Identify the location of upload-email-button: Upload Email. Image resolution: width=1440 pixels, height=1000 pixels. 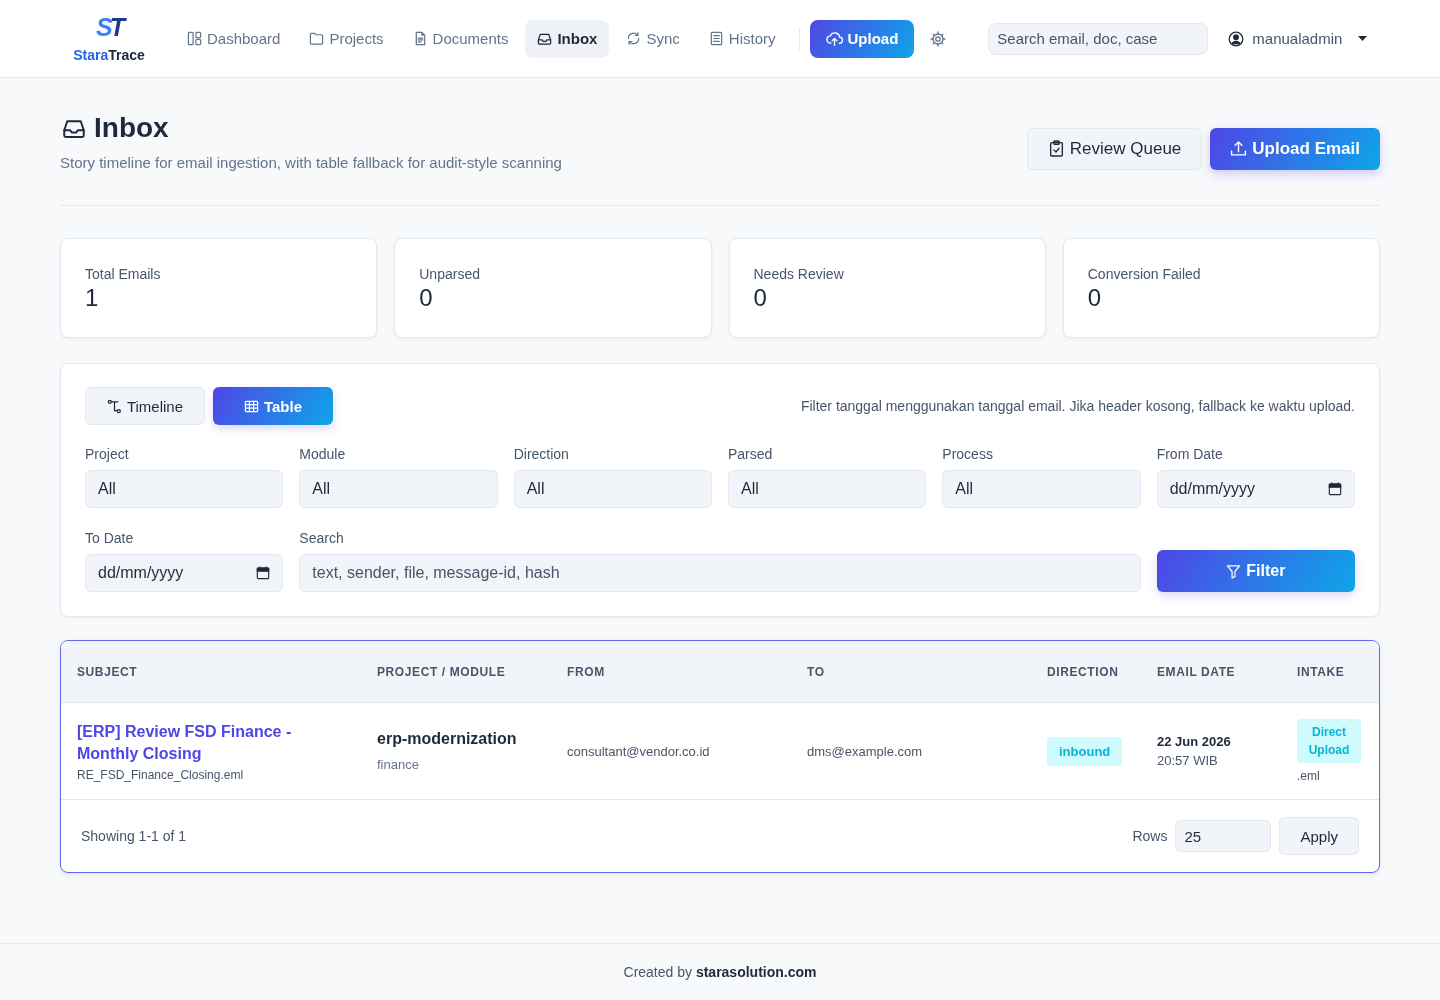
(1295, 148).